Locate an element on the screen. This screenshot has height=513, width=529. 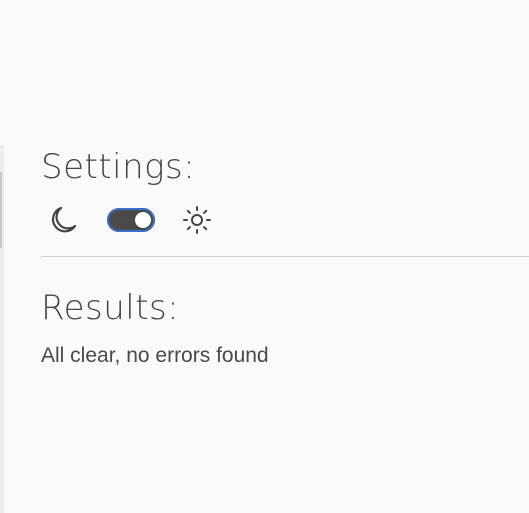
sun-icon is located at coordinates (197, 220).